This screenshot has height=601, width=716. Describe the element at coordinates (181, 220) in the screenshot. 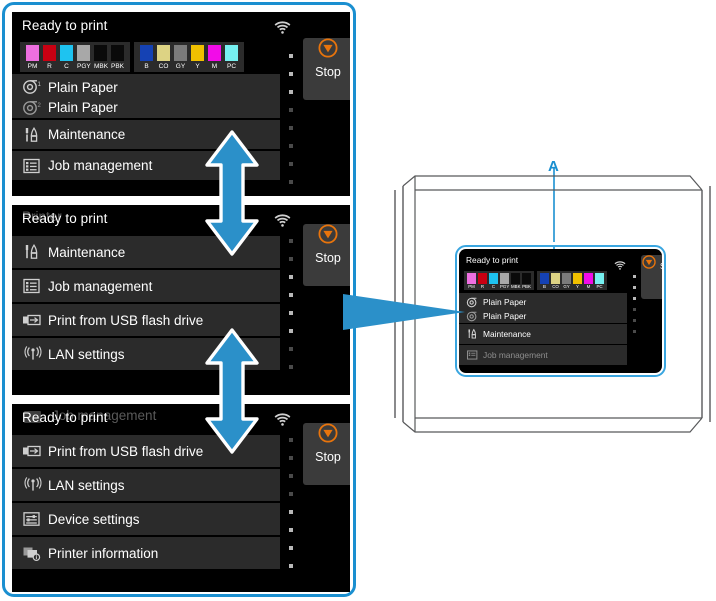

I see `panel-middle-header: Printer Ready to print` at that location.